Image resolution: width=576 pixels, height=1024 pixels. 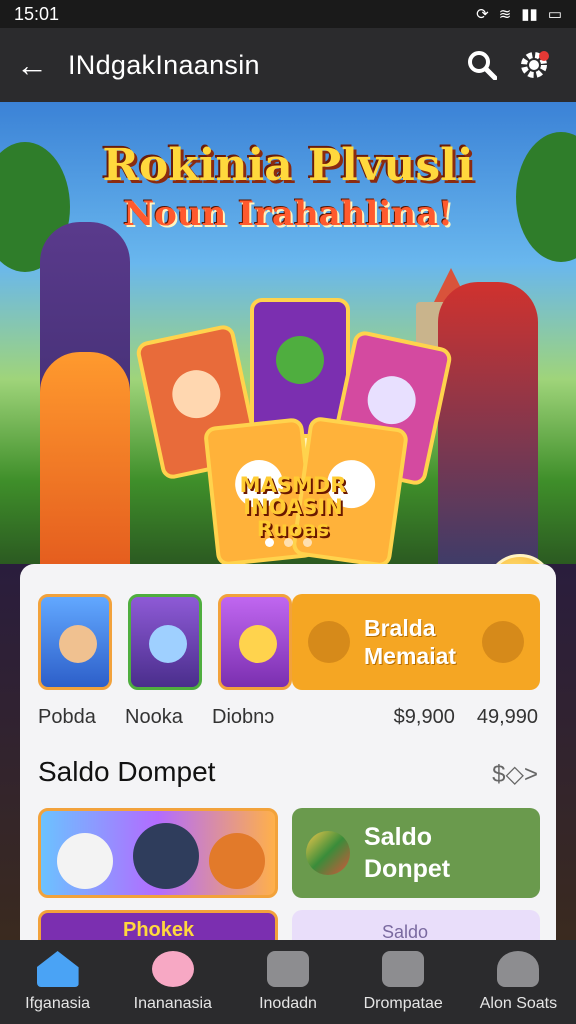 What do you see at coordinates (58, 1003) in the screenshot?
I see `nav-label: Ifganasia` at bounding box center [58, 1003].